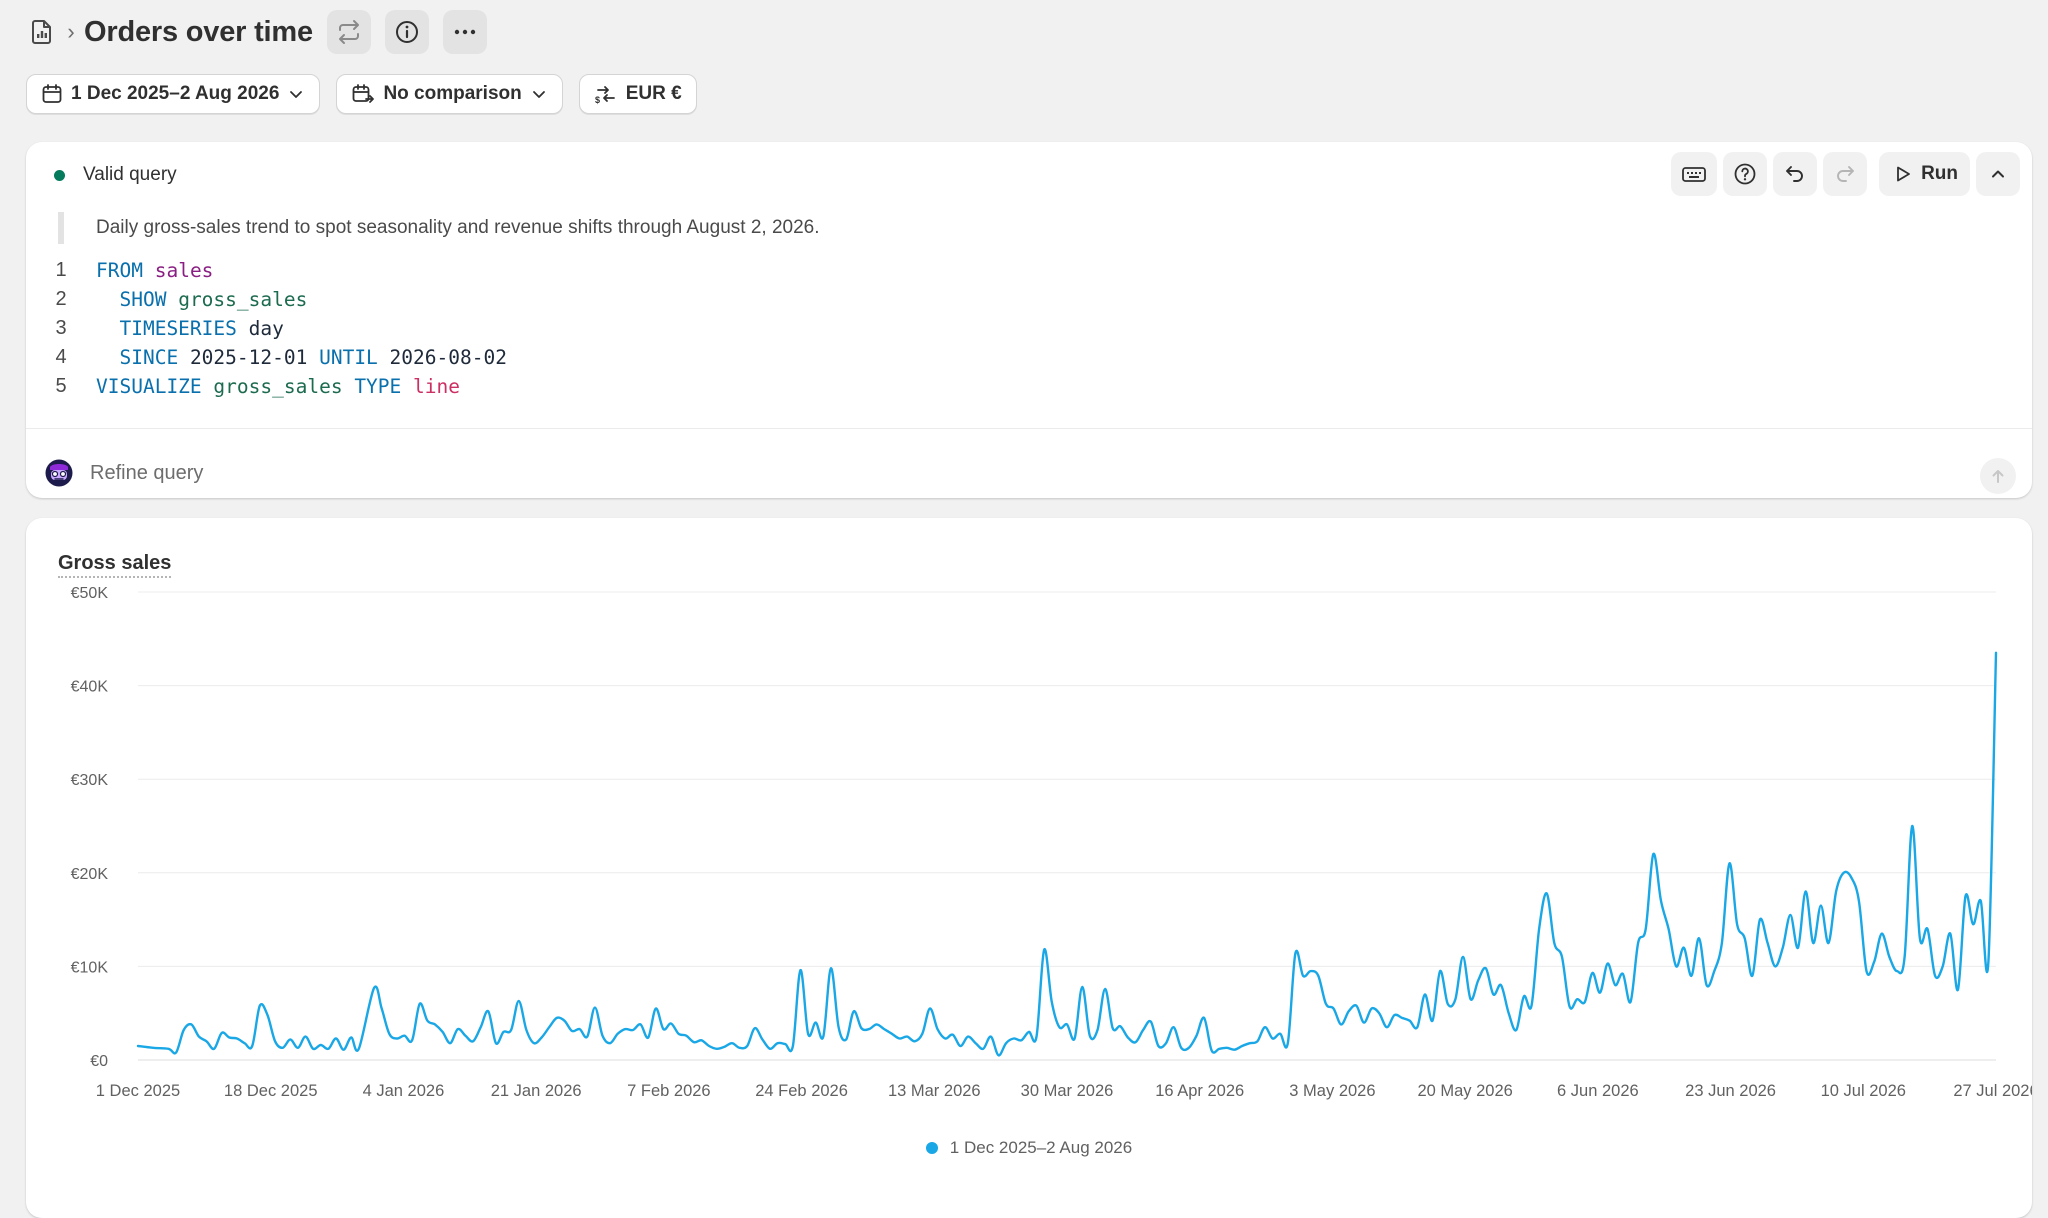  What do you see at coordinates (1332, 1091) in the screenshot?
I see `x-tick-label: 3 May 2026` at bounding box center [1332, 1091].